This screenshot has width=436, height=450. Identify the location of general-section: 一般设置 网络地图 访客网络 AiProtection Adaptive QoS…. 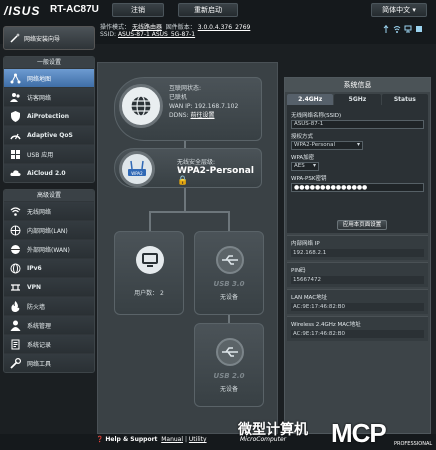
(49, 119).